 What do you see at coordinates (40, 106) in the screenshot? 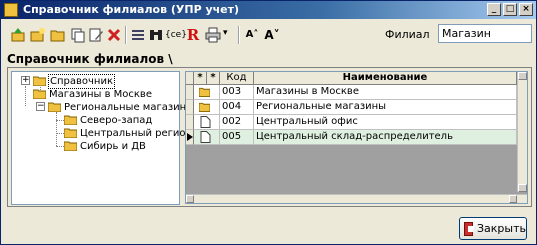
I see `tree-expander-regional: −` at bounding box center [40, 106].